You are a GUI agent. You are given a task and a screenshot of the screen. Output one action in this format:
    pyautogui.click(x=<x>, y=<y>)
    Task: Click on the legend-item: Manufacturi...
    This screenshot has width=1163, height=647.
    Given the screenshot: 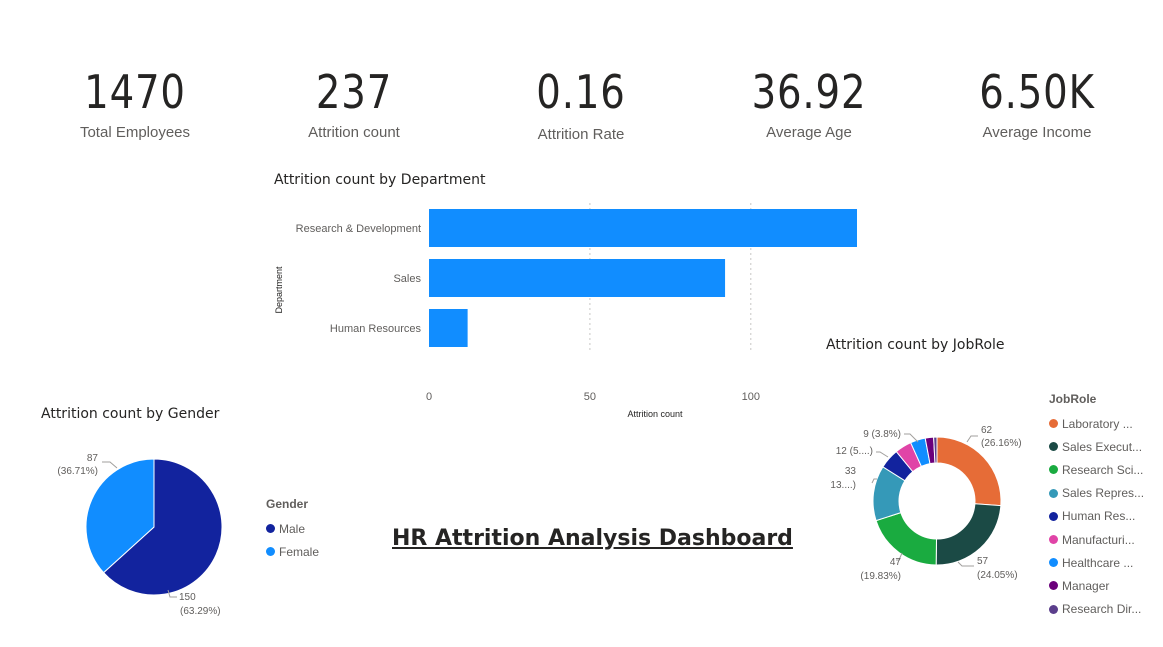 What is the action you would take?
    pyautogui.click(x=1101, y=539)
    